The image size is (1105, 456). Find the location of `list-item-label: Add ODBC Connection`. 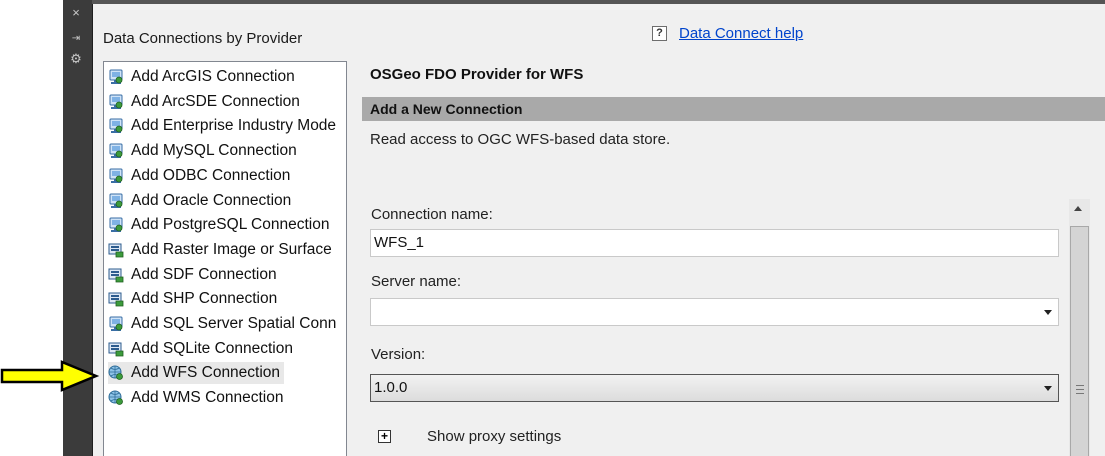

list-item-label: Add ODBC Connection is located at coordinates (211, 175).